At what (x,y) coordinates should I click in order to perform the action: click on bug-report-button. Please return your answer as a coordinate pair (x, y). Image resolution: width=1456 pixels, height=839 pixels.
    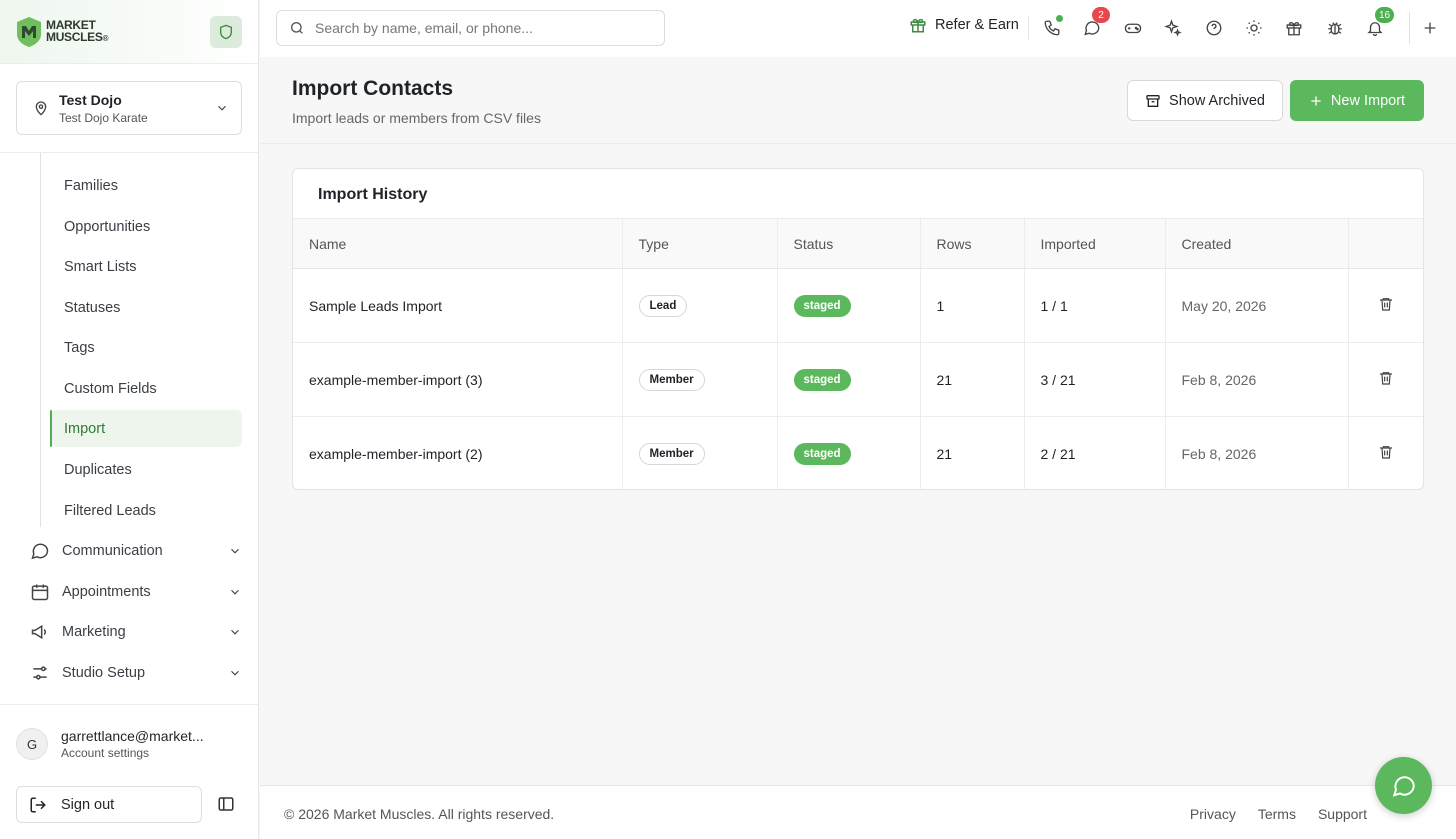
    Looking at the image, I should click on (1335, 28).